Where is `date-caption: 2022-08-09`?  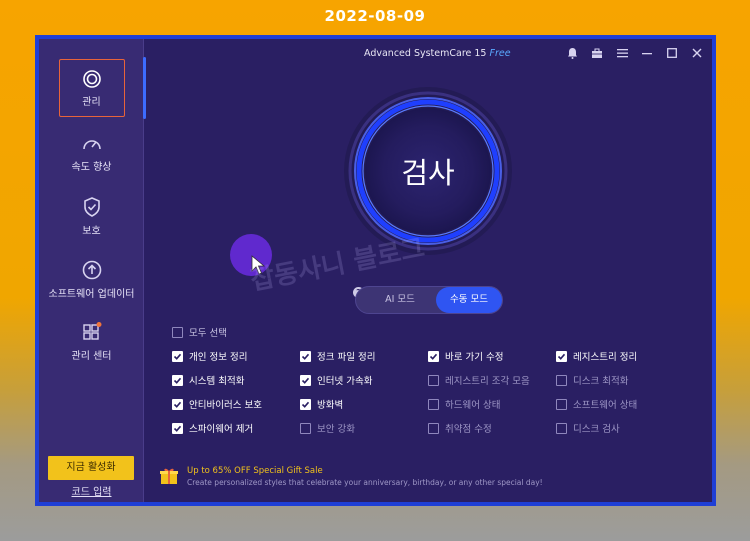 date-caption: 2022-08-09 is located at coordinates (375, 16).